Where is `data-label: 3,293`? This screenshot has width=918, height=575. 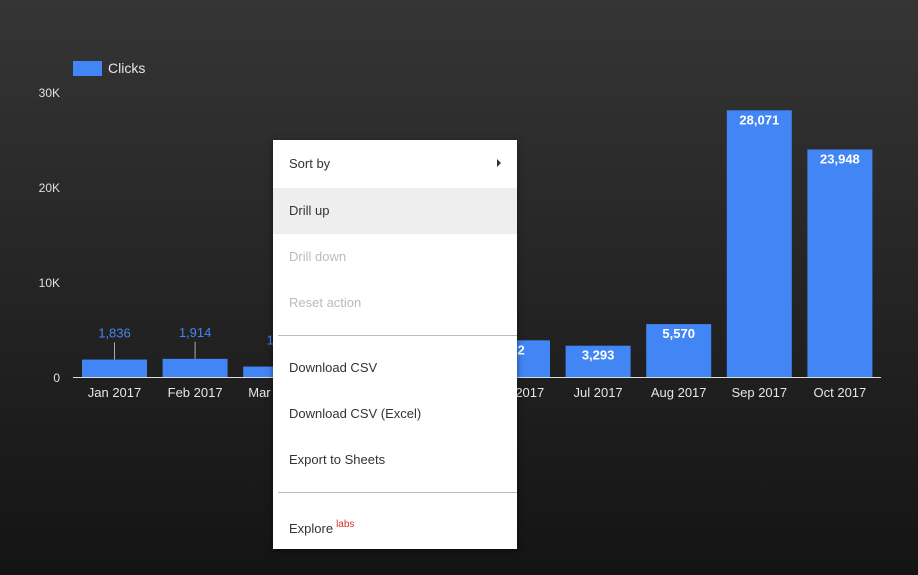 data-label: 3,293 is located at coordinates (598, 355).